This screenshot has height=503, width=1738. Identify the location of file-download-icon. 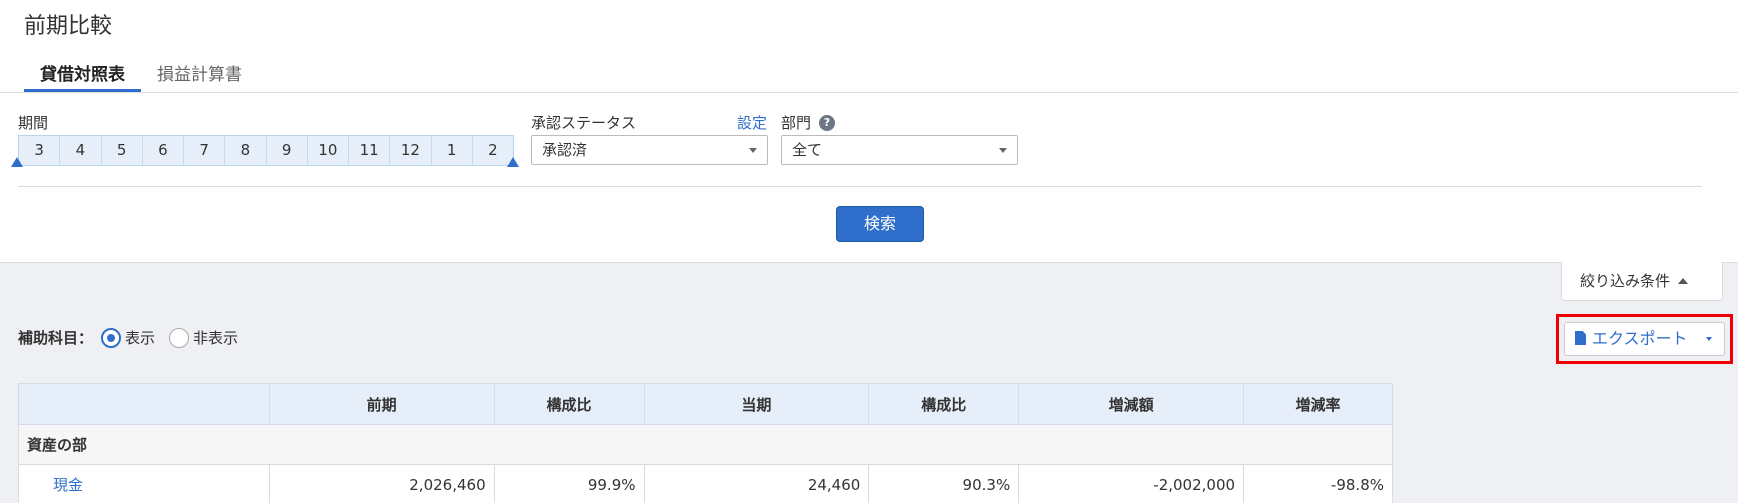
(1580, 338).